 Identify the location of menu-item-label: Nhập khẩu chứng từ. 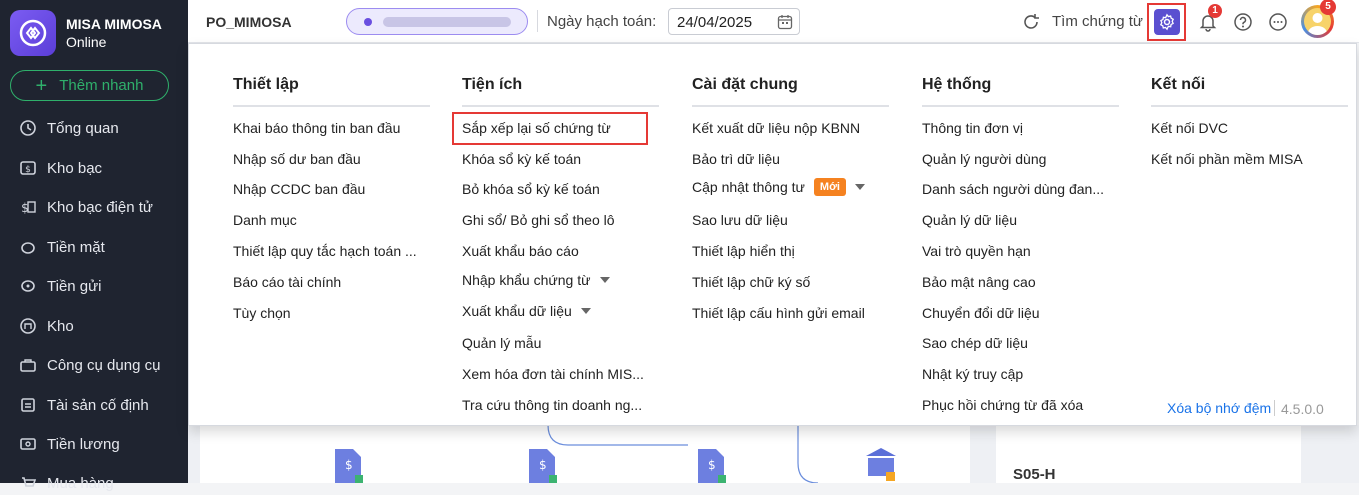
(526, 280).